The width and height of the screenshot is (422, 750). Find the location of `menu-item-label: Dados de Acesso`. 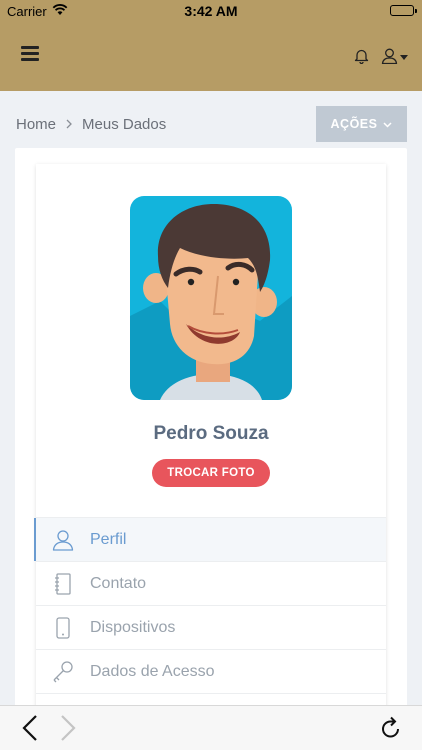

menu-item-label: Dados de Acesso is located at coordinates (152, 671).